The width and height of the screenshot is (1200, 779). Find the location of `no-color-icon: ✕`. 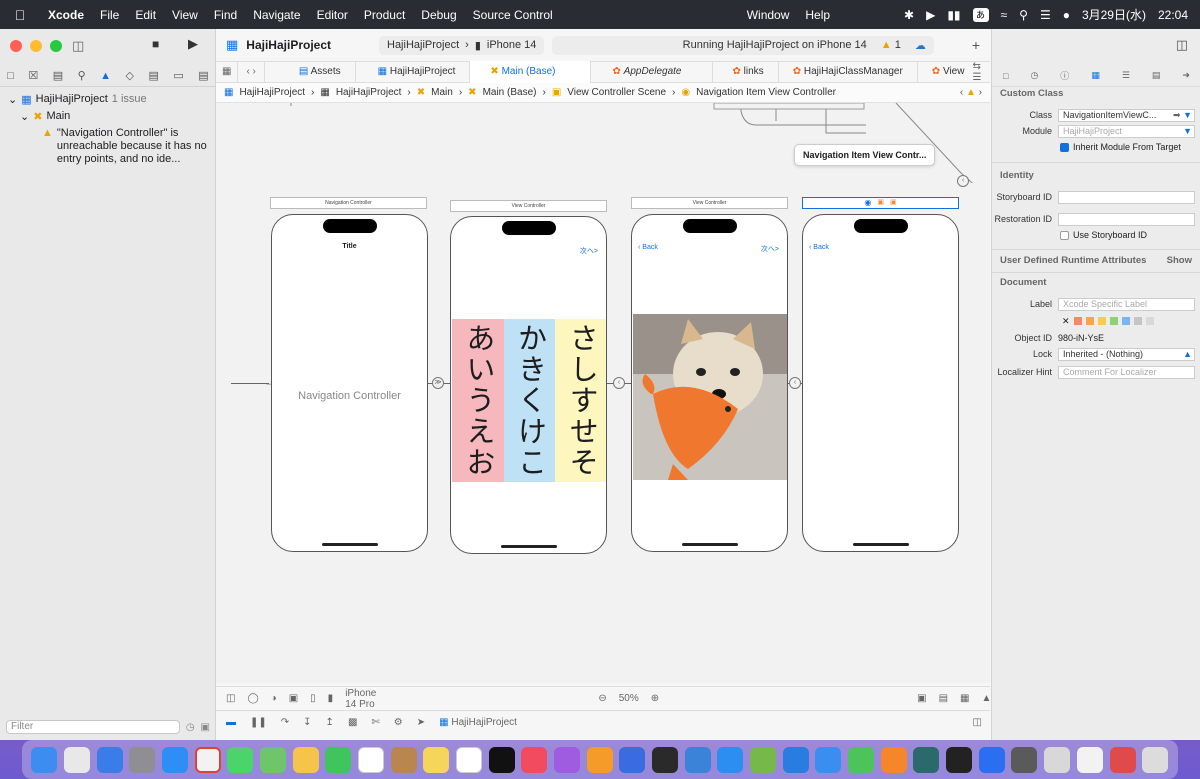

no-color-icon: ✕ is located at coordinates (1066, 321).